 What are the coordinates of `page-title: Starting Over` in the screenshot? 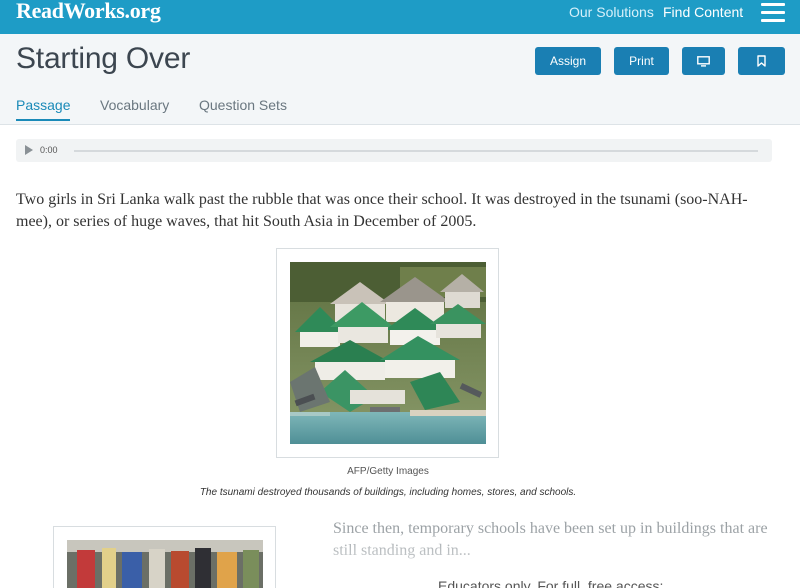 It's located at (103, 58).